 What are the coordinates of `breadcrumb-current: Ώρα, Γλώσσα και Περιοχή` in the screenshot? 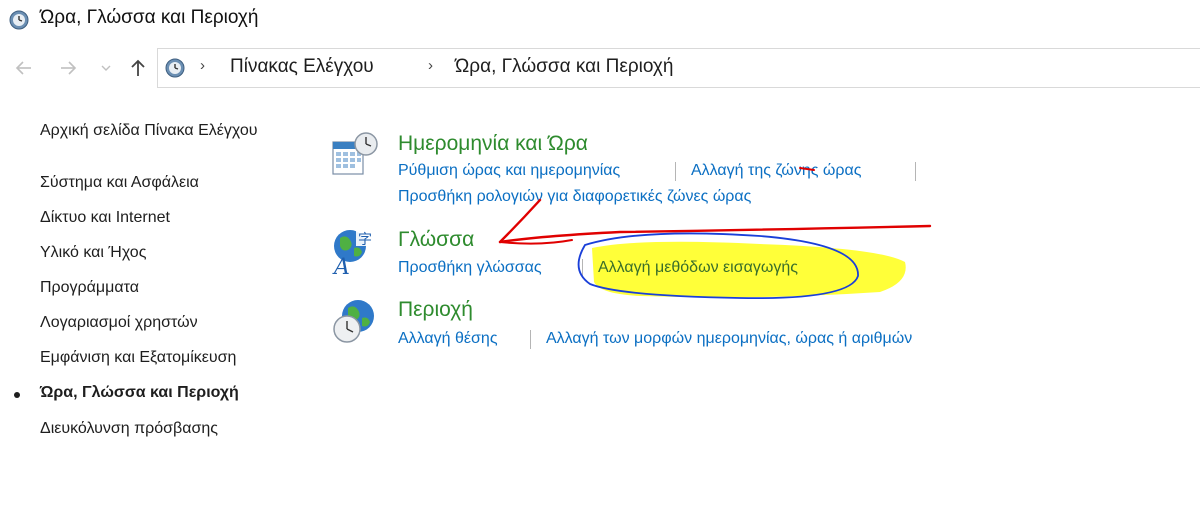 It's located at (564, 67).